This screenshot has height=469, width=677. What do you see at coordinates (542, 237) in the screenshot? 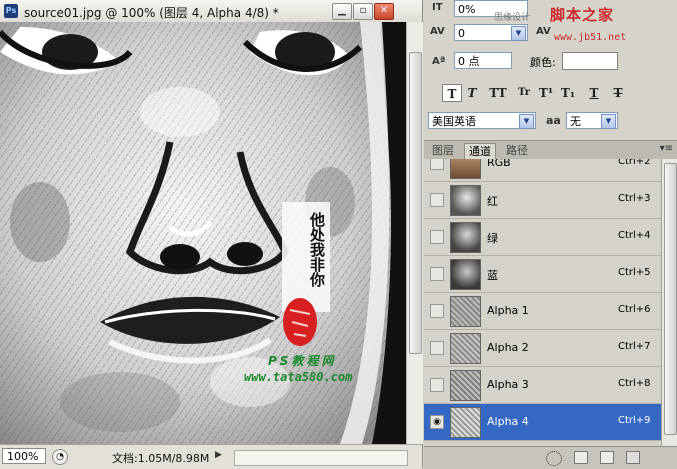
I see `channel-row-green: 绿 Ctrl+4` at bounding box center [542, 237].